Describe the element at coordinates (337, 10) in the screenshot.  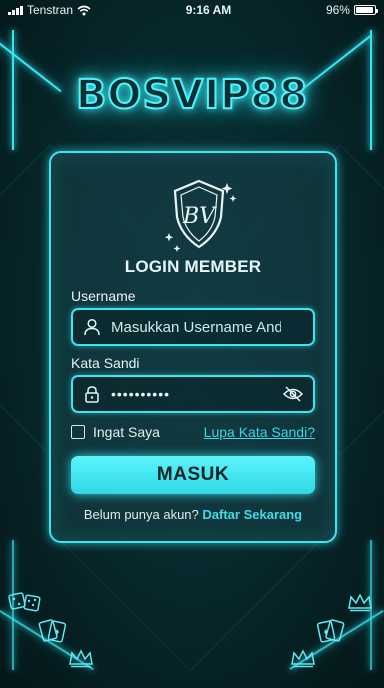
I see `battery-percent: 96%` at that location.